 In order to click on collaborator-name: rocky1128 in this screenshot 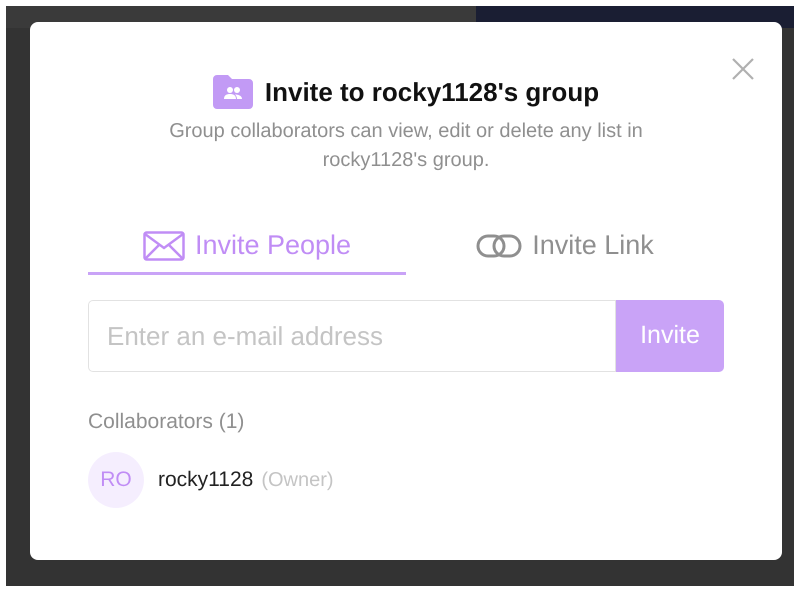, I will do `click(206, 479)`.